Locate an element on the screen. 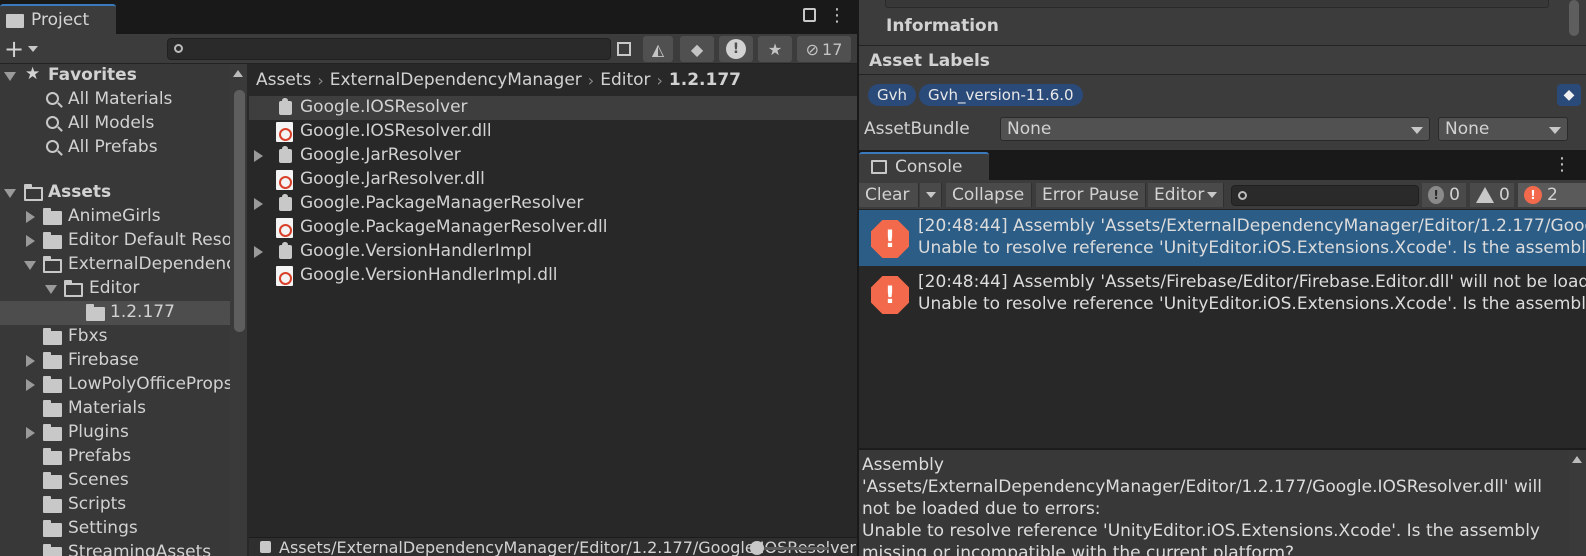 Image resolution: width=1586 pixels, height=556 pixels. favorites-filter-button: ★ is located at coordinates (775, 49).